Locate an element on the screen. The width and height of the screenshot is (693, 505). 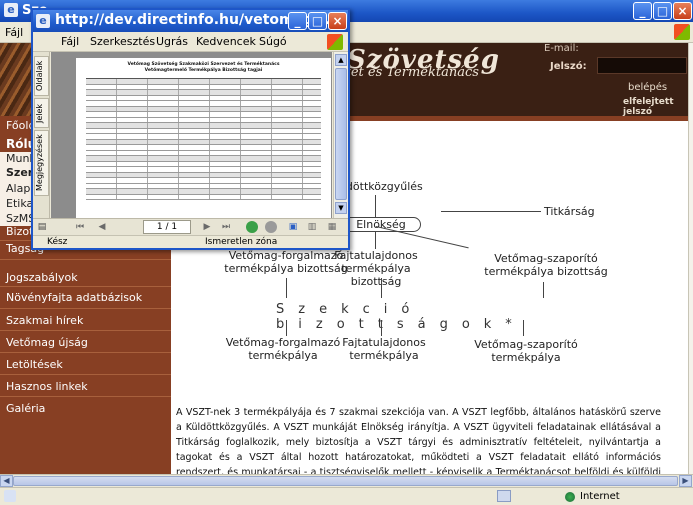
zone-icon is located at coordinates (504, 496).